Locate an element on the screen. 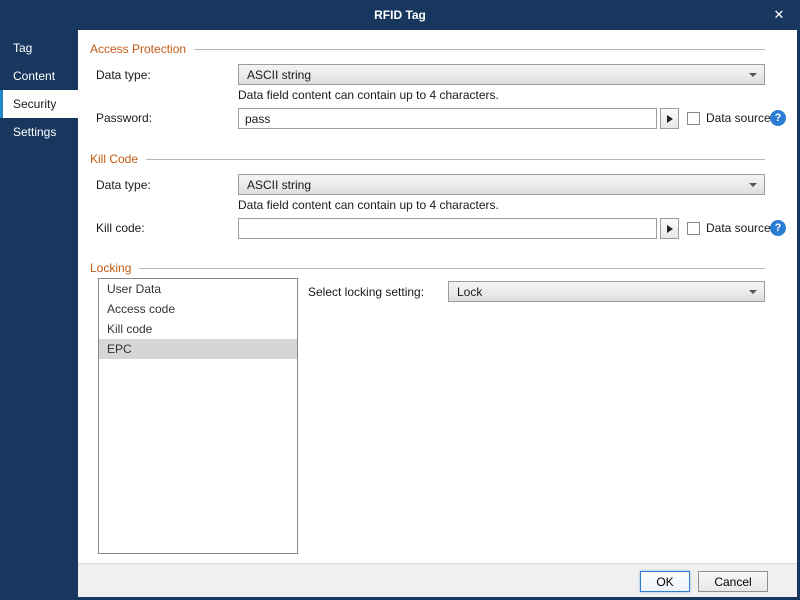 The image size is (800, 600). sidebar-item-settings: Settings is located at coordinates (39, 132).